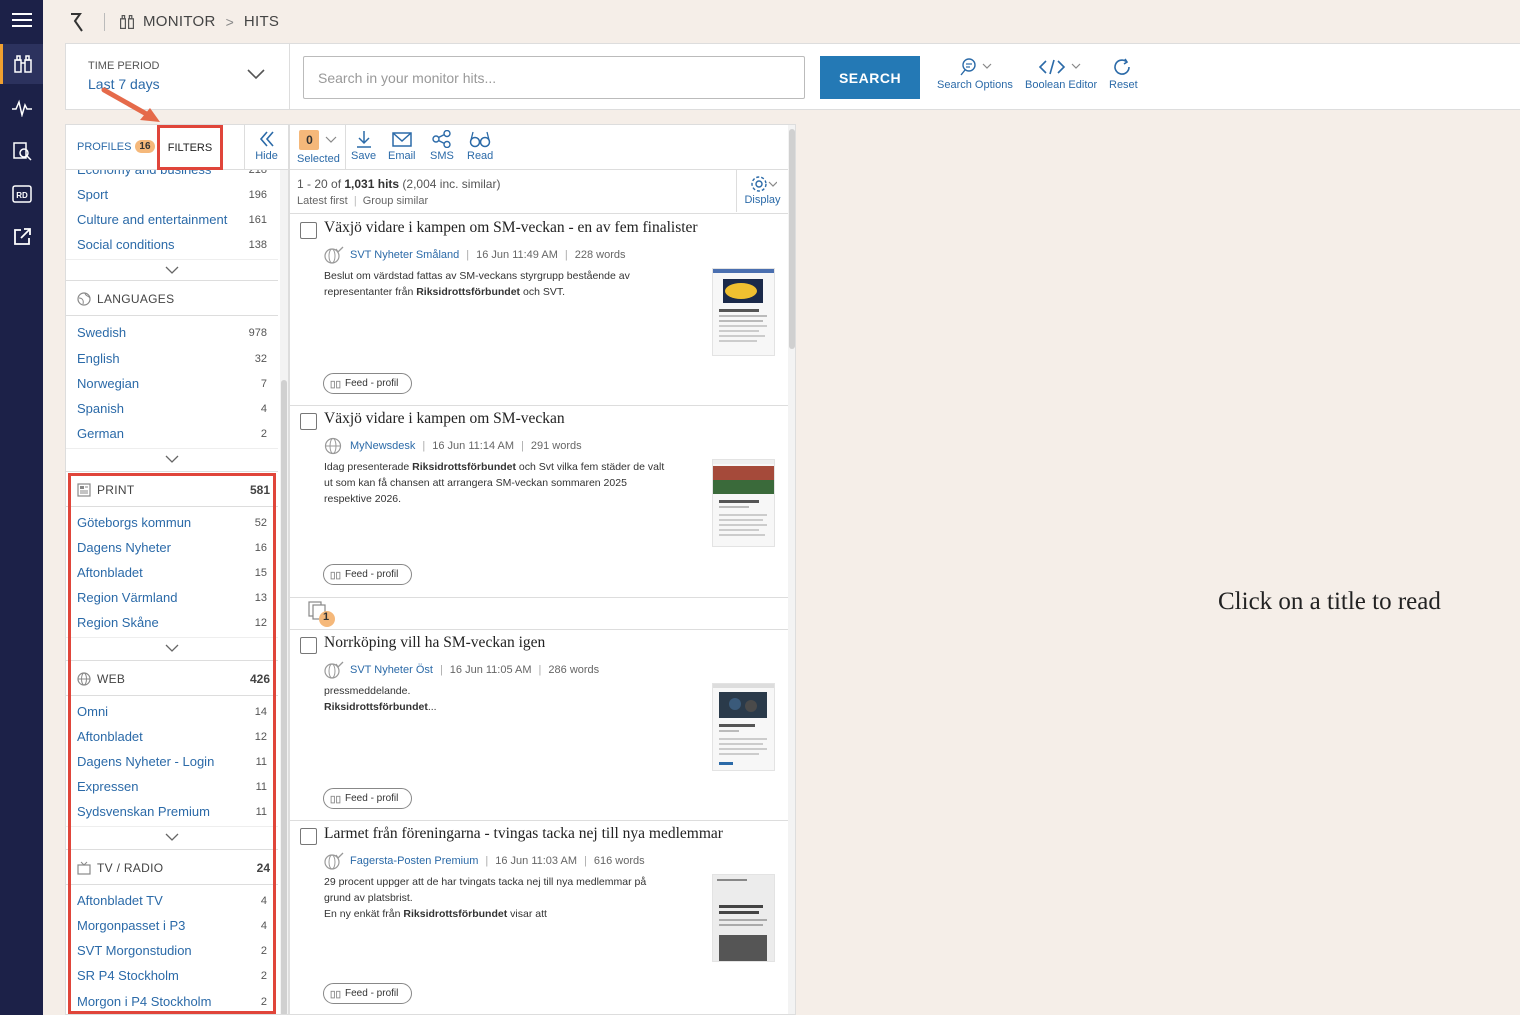 Image resolution: width=1520 pixels, height=1015 pixels. I want to click on email-button: Email, so click(402, 146).